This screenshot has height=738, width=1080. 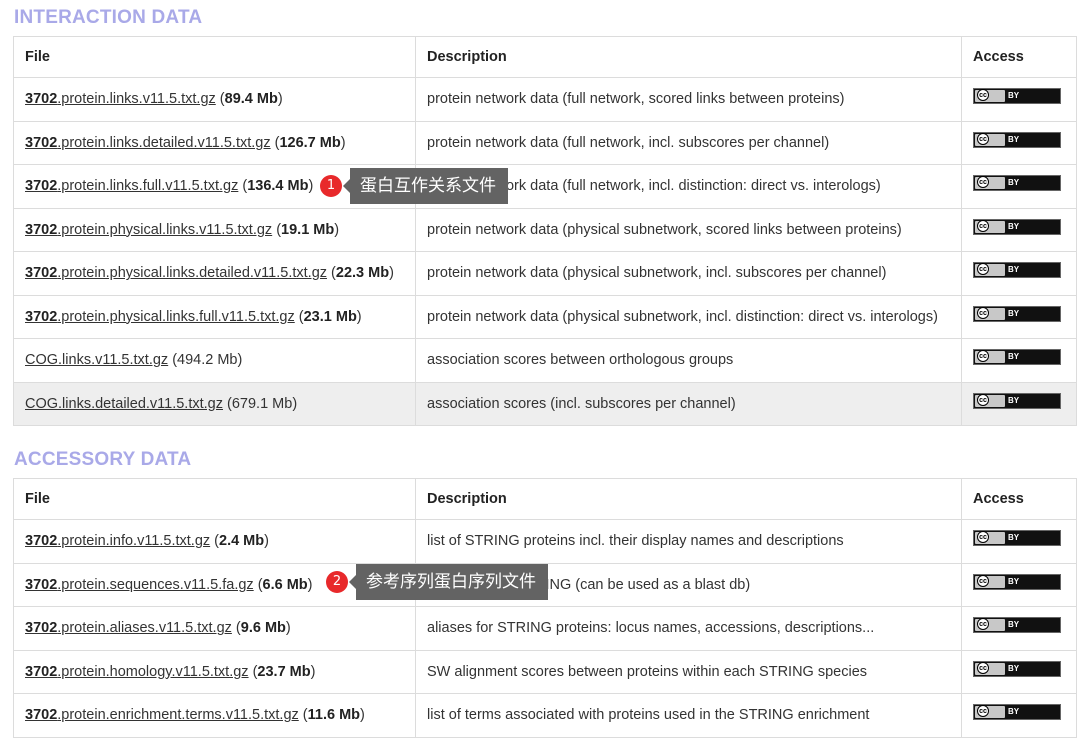 What do you see at coordinates (136, 99) in the screenshot?
I see `file-name: .protein.links.v11.5.txt.gz` at bounding box center [136, 99].